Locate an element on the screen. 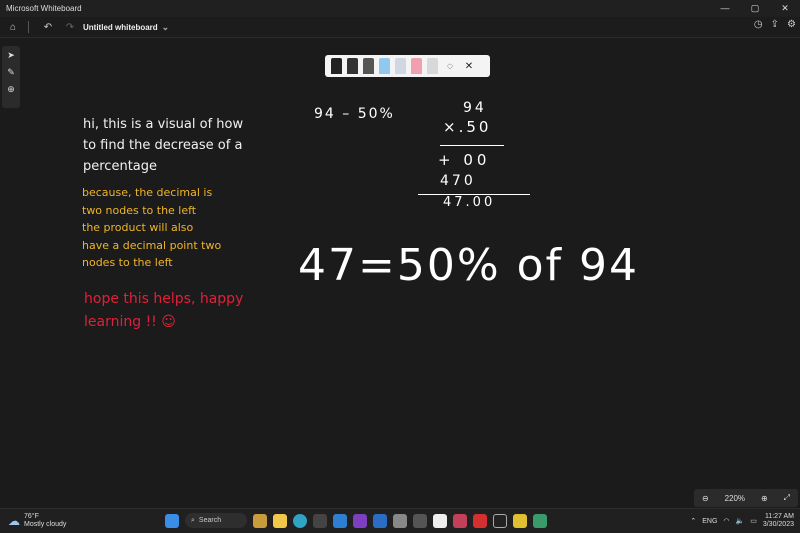 The width and height of the screenshot is (800, 533). search-box: ⌕ Search is located at coordinates (216, 520).